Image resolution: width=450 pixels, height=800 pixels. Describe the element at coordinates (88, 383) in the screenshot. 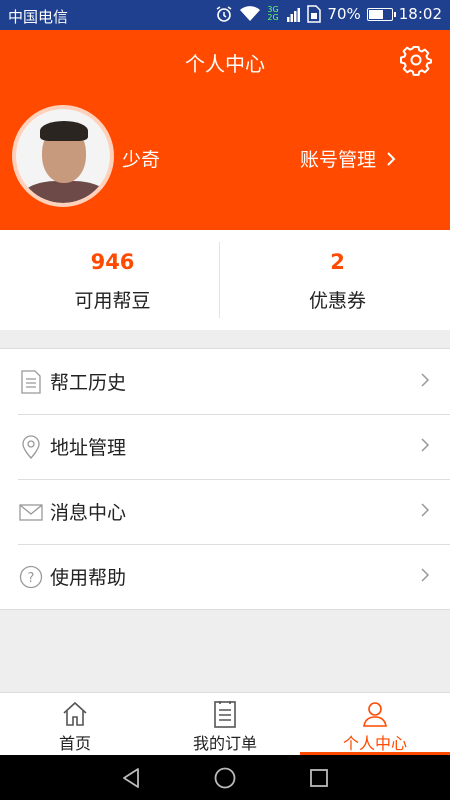

I see `menu-item-label: 帮工历史` at that location.